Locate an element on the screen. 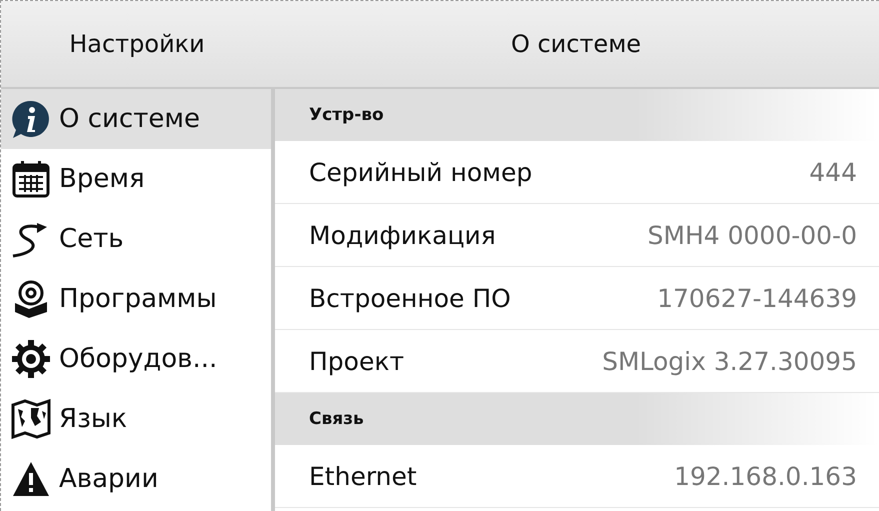 The width and height of the screenshot is (879, 511). sidebar-item: Программы is located at coordinates (136, 299).